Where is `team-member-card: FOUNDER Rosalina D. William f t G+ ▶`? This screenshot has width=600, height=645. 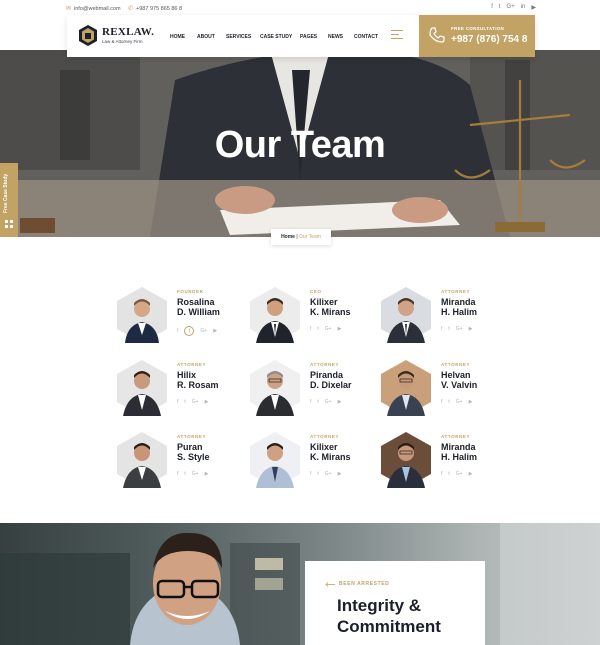
team-member-card: FOUNDER Rosalina D. William f t G+ ▶ is located at coordinates (182, 317).